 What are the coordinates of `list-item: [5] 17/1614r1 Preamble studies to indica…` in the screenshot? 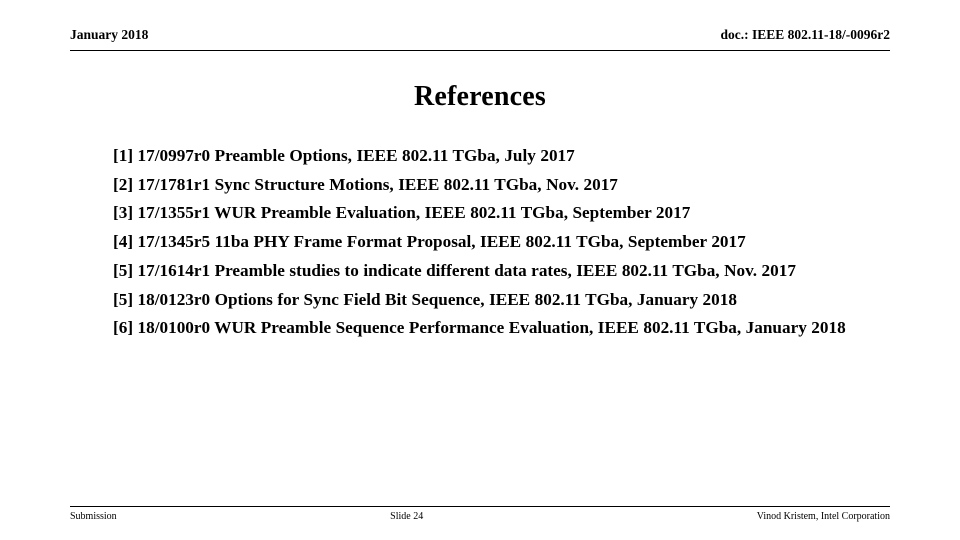 It's located at (454, 270).